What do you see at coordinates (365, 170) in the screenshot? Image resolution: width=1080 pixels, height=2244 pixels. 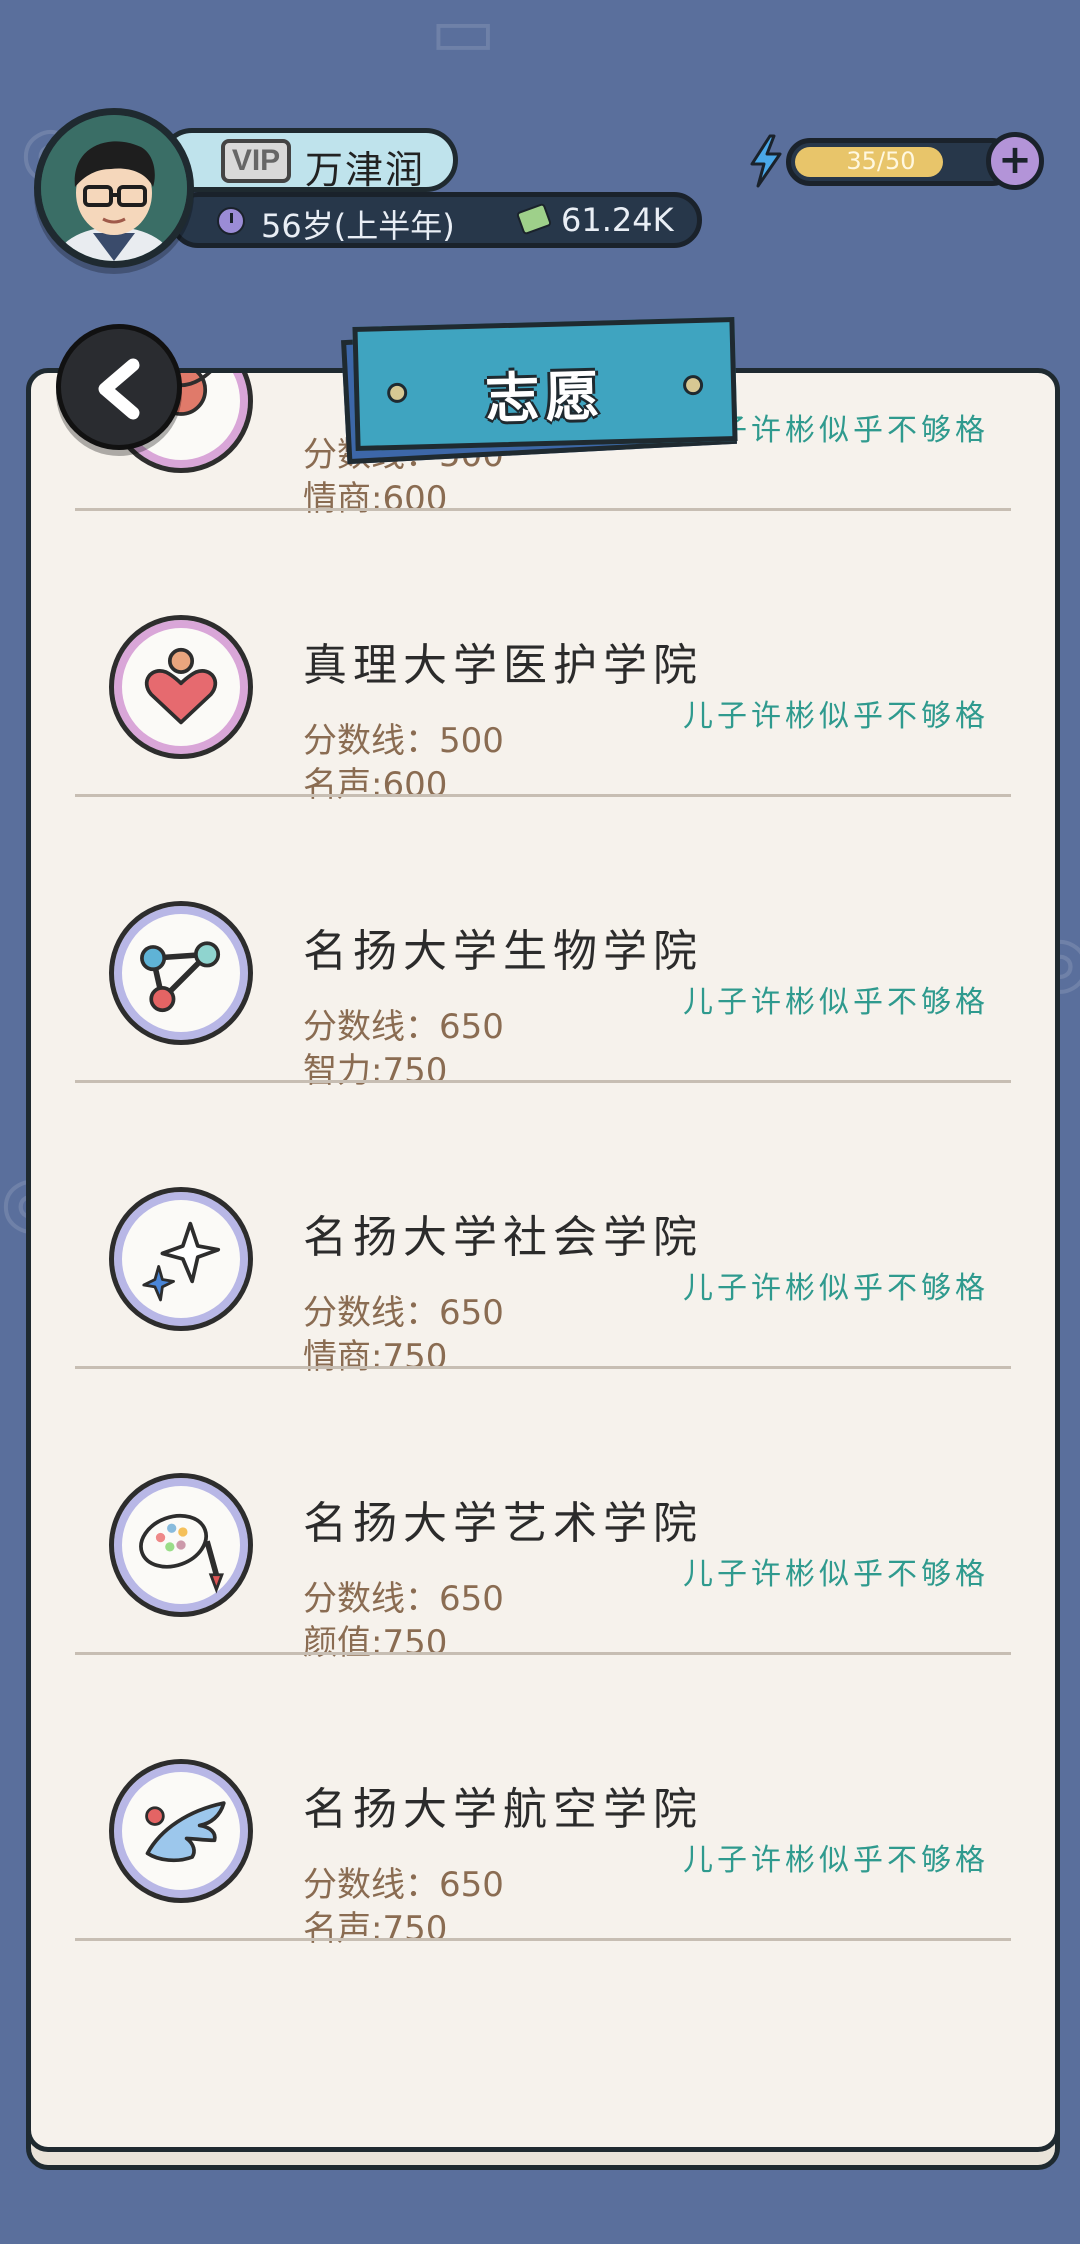 I see `player-name: 万津润` at bounding box center [365, 170].